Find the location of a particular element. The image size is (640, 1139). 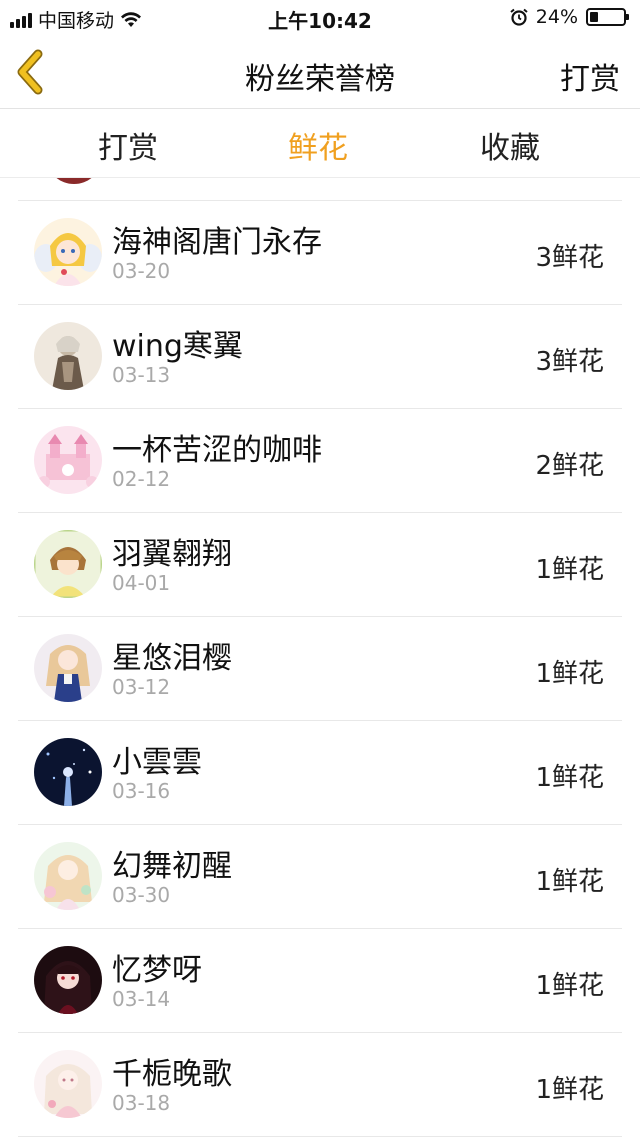

tab-flowers: 鲜花 is located at coordinates (318, 145).